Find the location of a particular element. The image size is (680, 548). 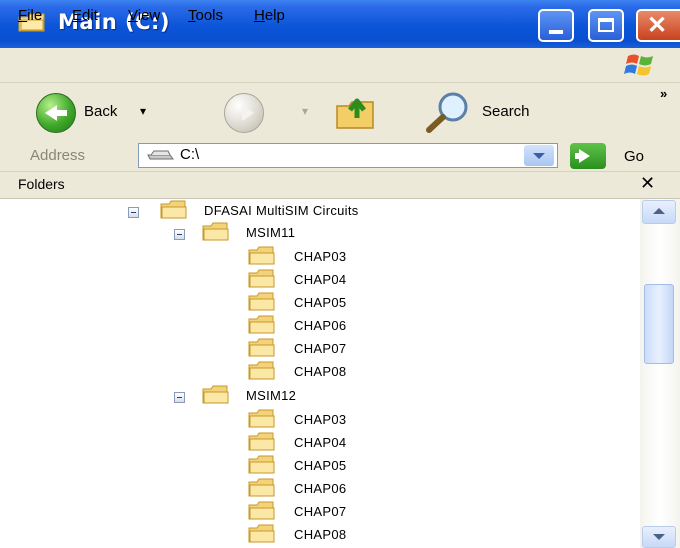

forward-arrow-icon is located at coordinates (244, 113).